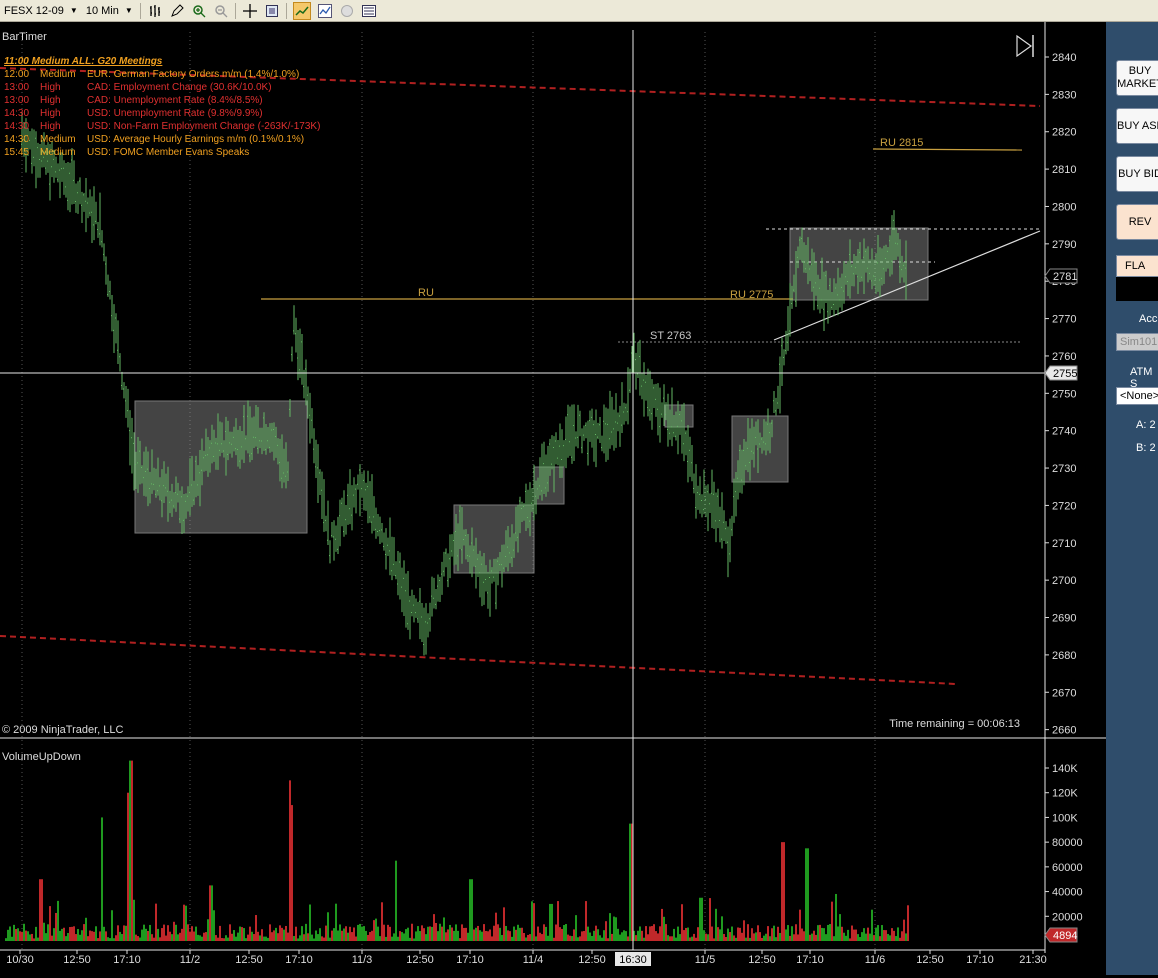  Describe the element at coordinates (199, 11) in the screenshot. I see `zoom-in-icon` at that location.